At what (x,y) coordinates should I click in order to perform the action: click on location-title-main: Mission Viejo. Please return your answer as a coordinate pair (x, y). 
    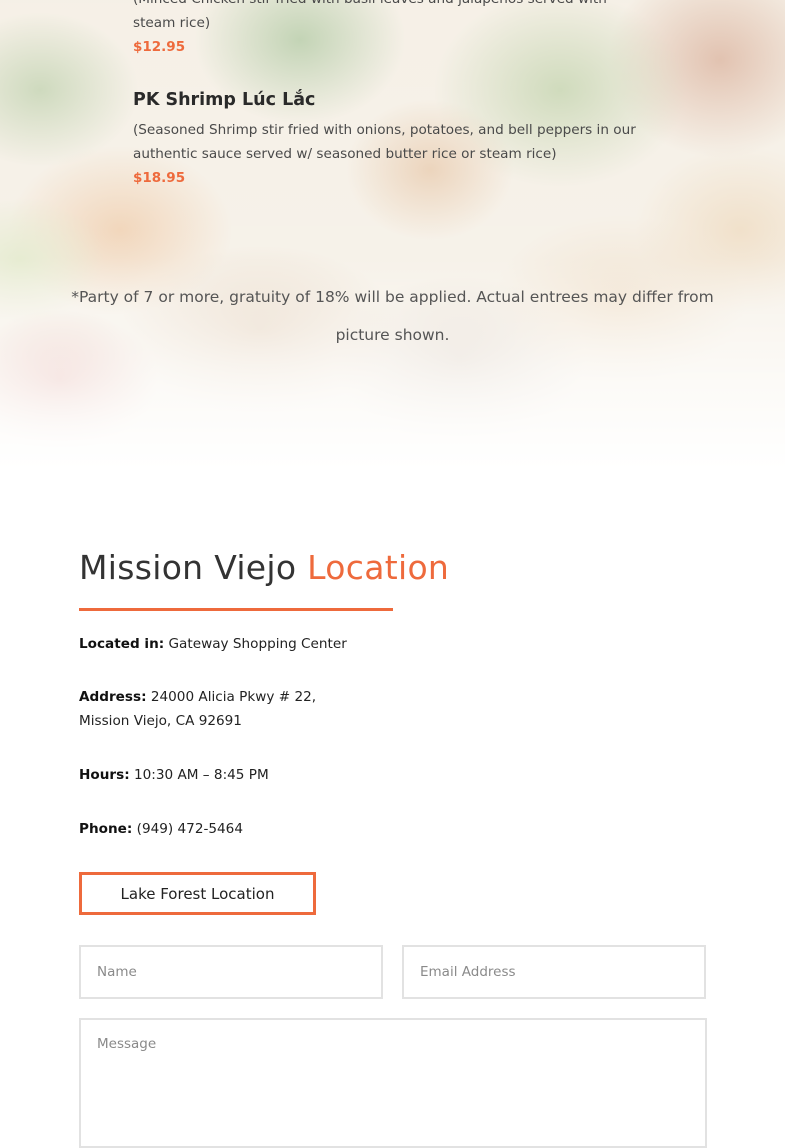
    Looking at the image, I should click on (188, 567).